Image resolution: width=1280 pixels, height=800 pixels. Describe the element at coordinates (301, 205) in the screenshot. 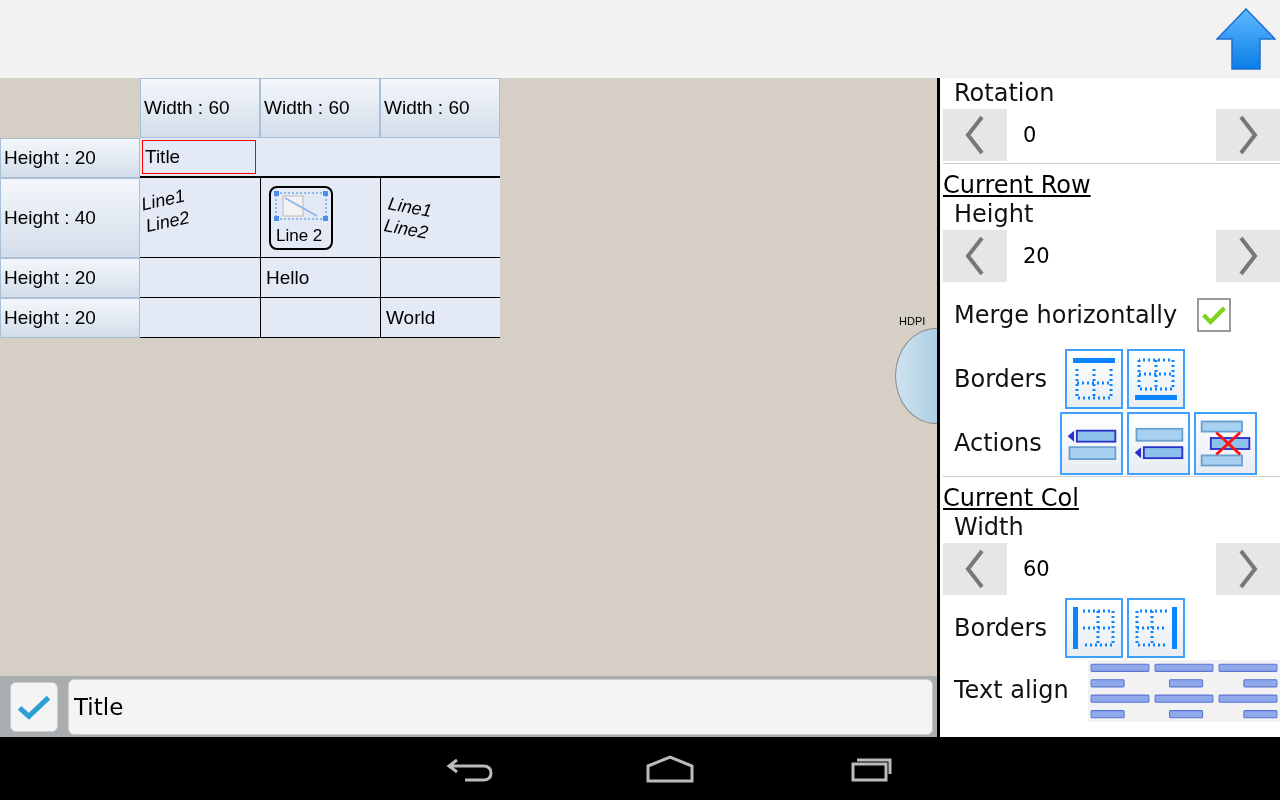

I see `image-icon` at that location.